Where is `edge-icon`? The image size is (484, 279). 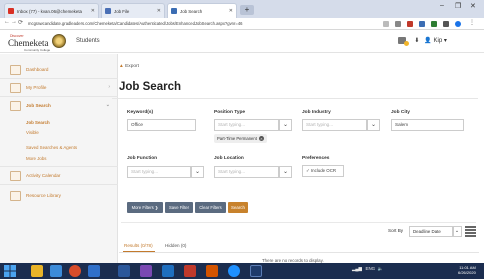 edge-icon is located at coordinates (234, 271).